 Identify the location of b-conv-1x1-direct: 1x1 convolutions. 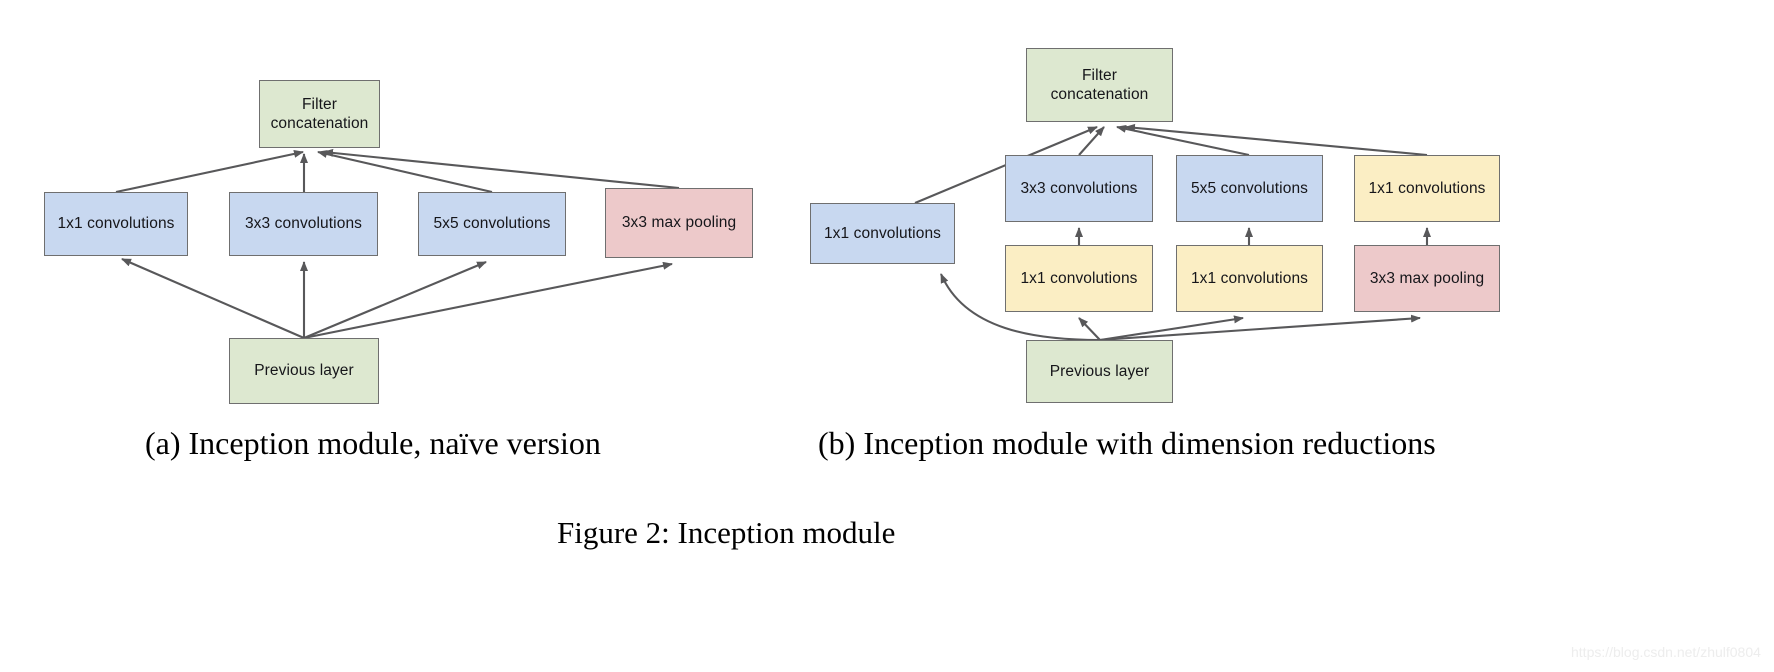
(882, 233).